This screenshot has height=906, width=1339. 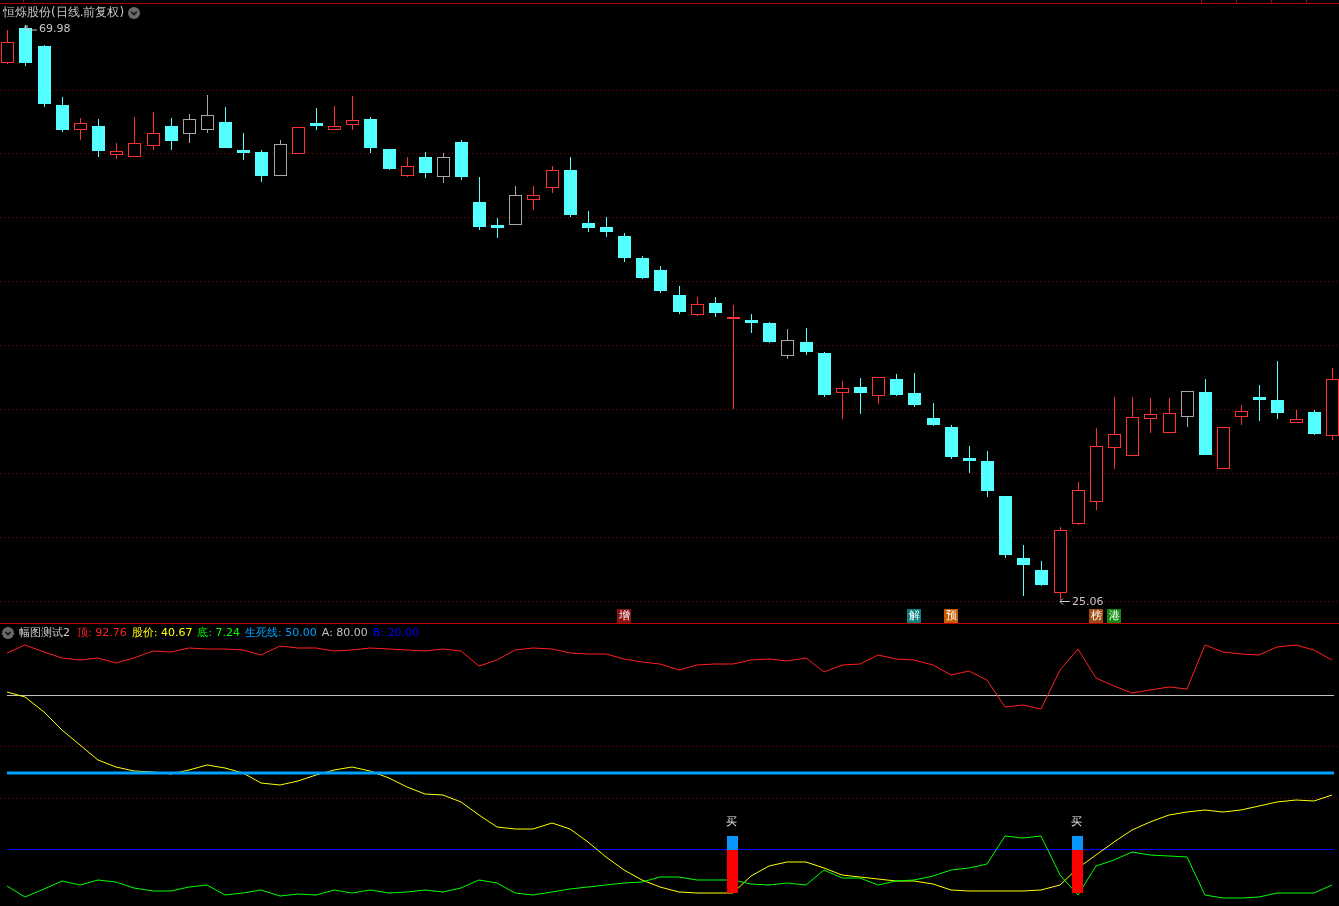 What do you see at coordinates (344, 633) in the screenshot?
I see `legend-value: A: 80.00` at bounding box center [344, 633].